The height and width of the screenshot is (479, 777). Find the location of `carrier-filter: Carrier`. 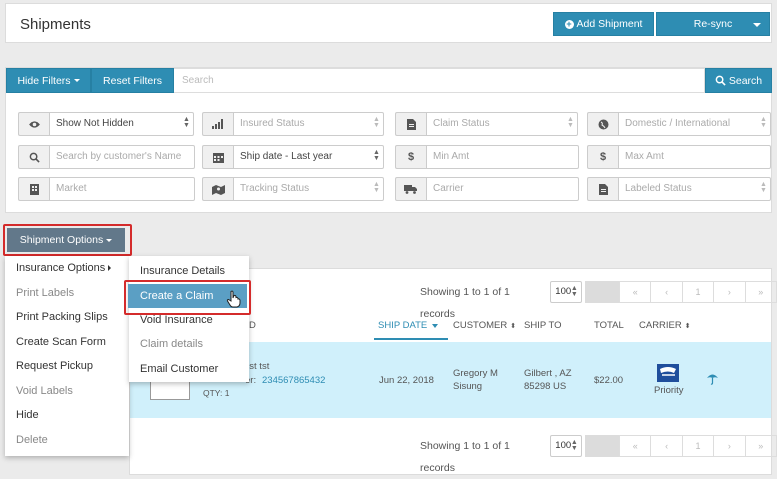

carrier-filter: Carrier is located at coordinates (487, 189).